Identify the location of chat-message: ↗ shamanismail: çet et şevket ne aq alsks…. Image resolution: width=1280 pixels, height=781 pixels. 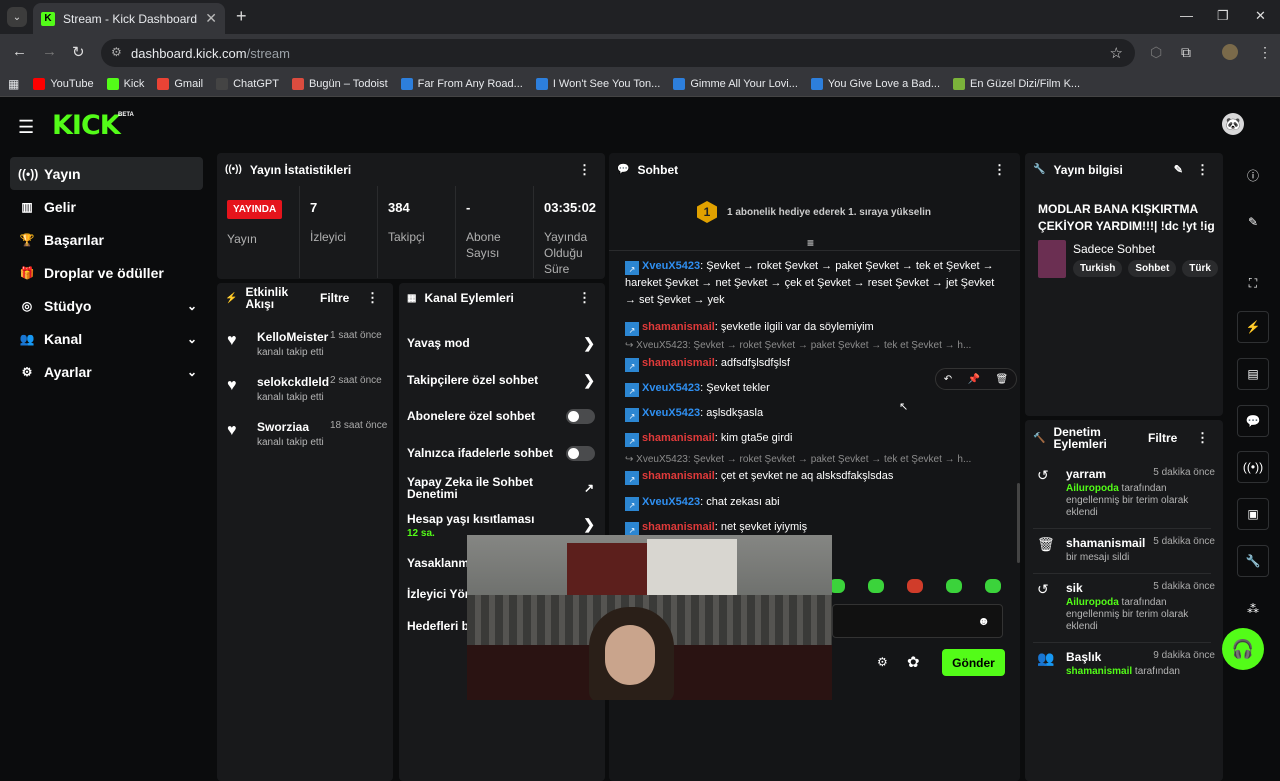
(815, 476).